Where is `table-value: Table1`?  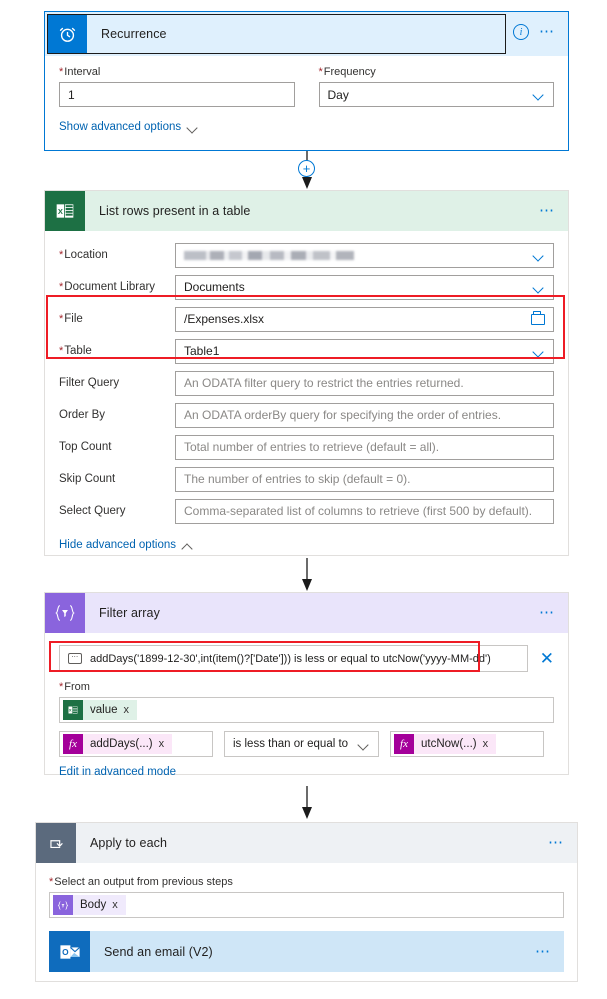
table-value: Table1 is located at coordinates (202, 351).